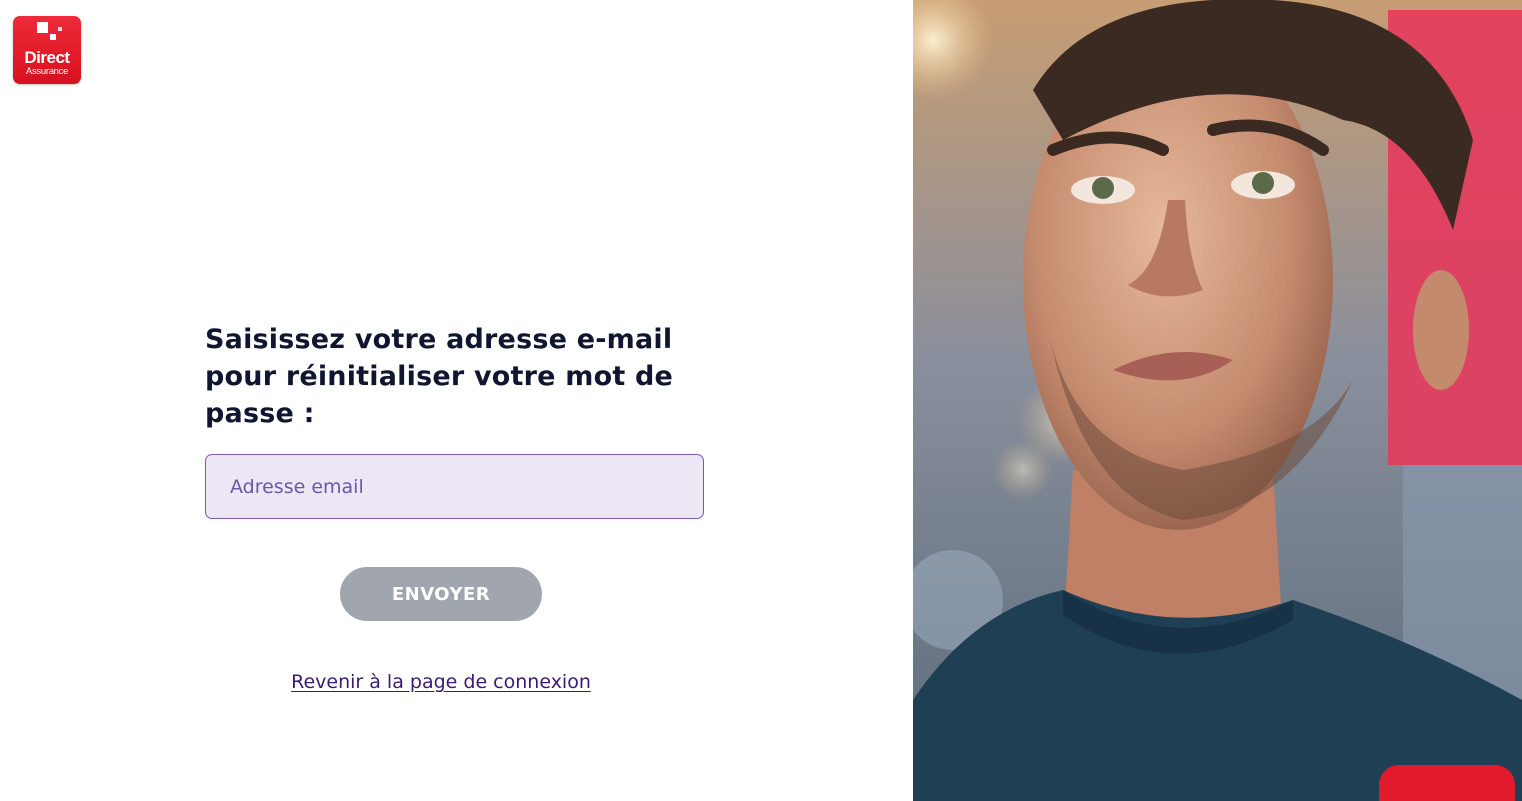  I want to click on logo-word-assurance: Assurance, so click(47, 71).